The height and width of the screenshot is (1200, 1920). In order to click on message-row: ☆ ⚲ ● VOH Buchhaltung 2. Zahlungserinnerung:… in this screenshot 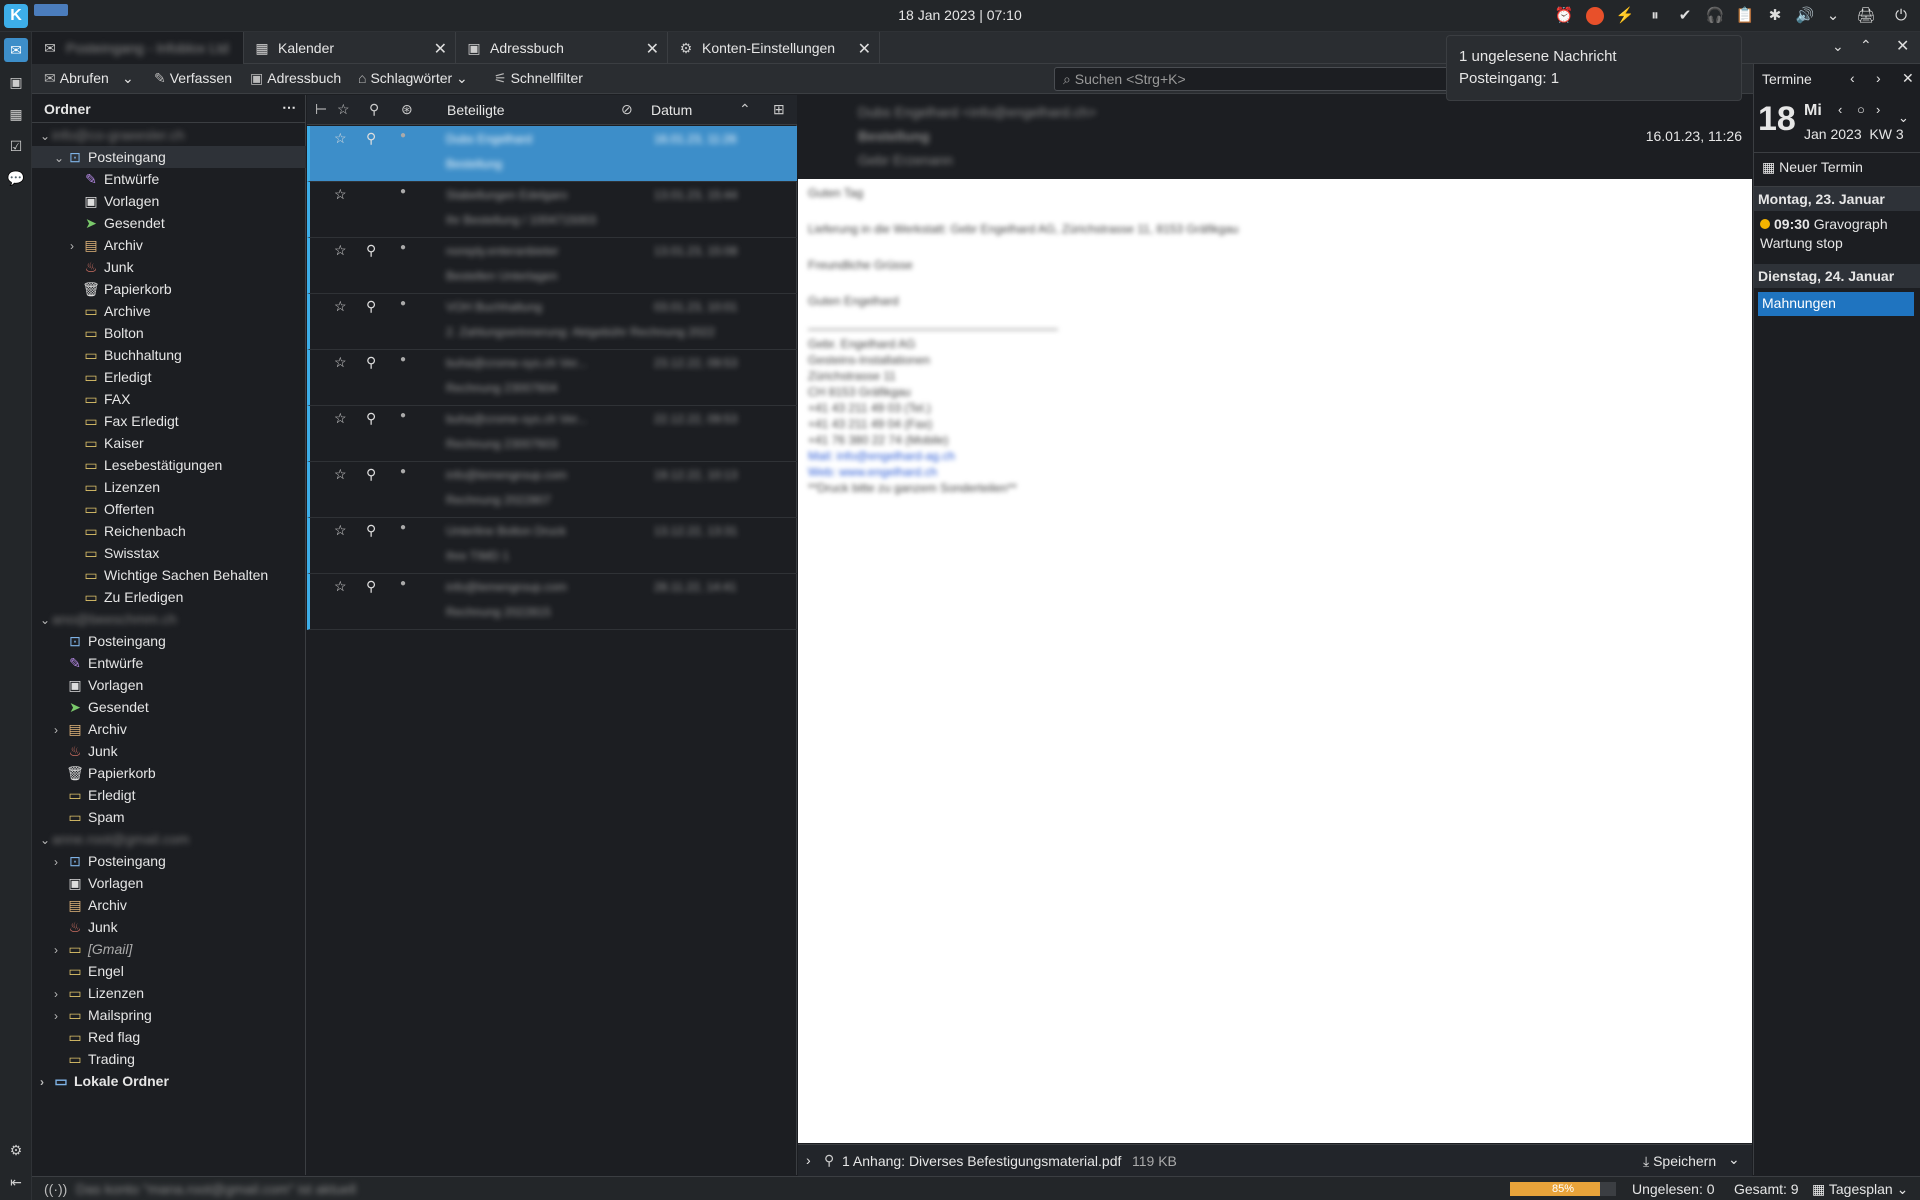, I will do `click(552, 322)`.